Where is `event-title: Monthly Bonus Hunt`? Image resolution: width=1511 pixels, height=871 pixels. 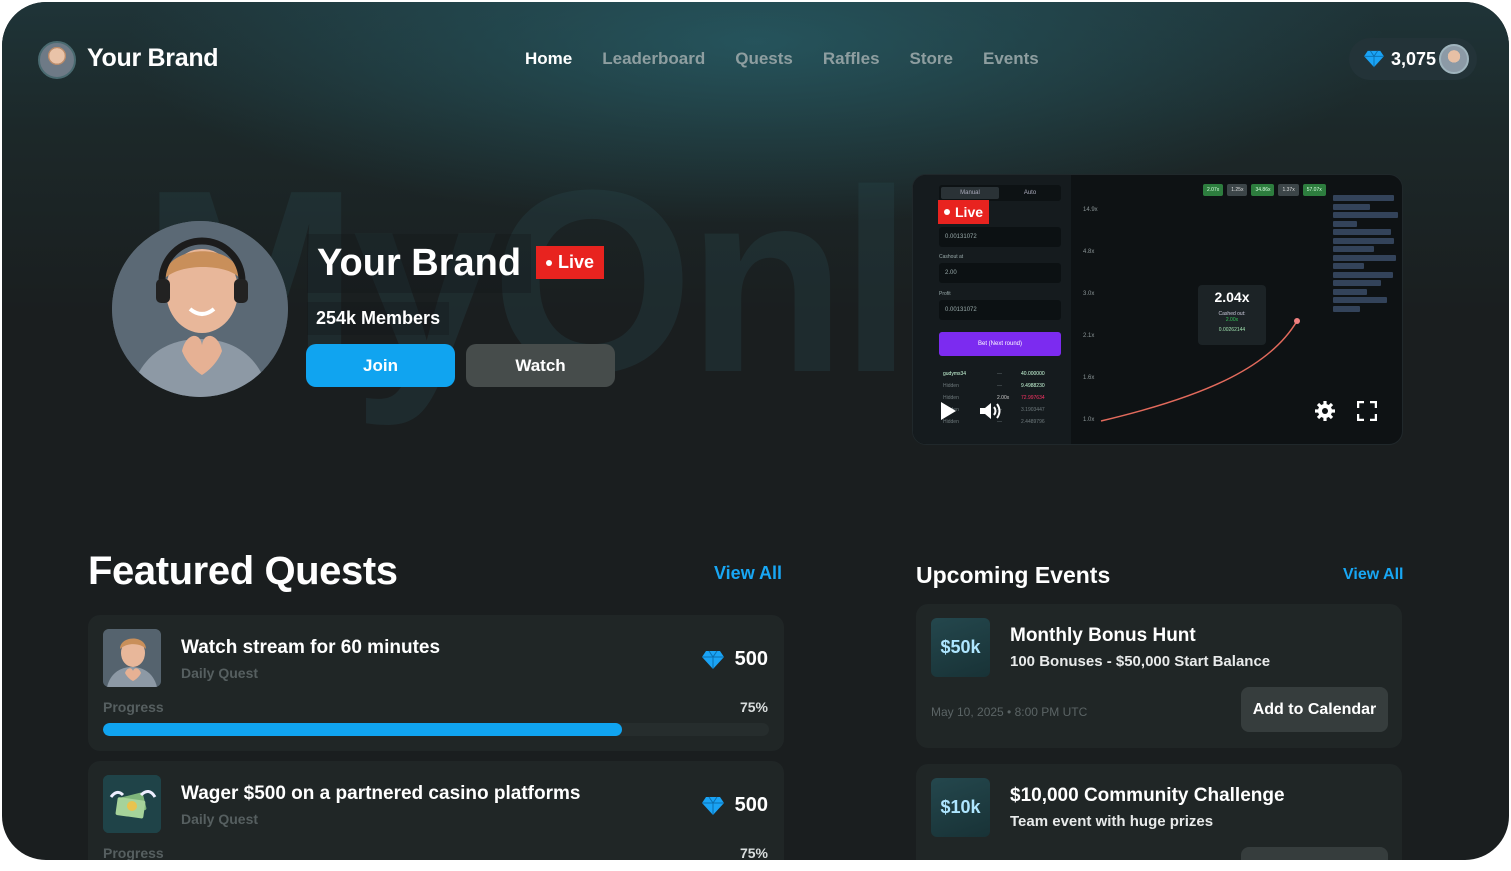 event-title: Monthly Bonus Hunt is located at coordinates (1103, 635).